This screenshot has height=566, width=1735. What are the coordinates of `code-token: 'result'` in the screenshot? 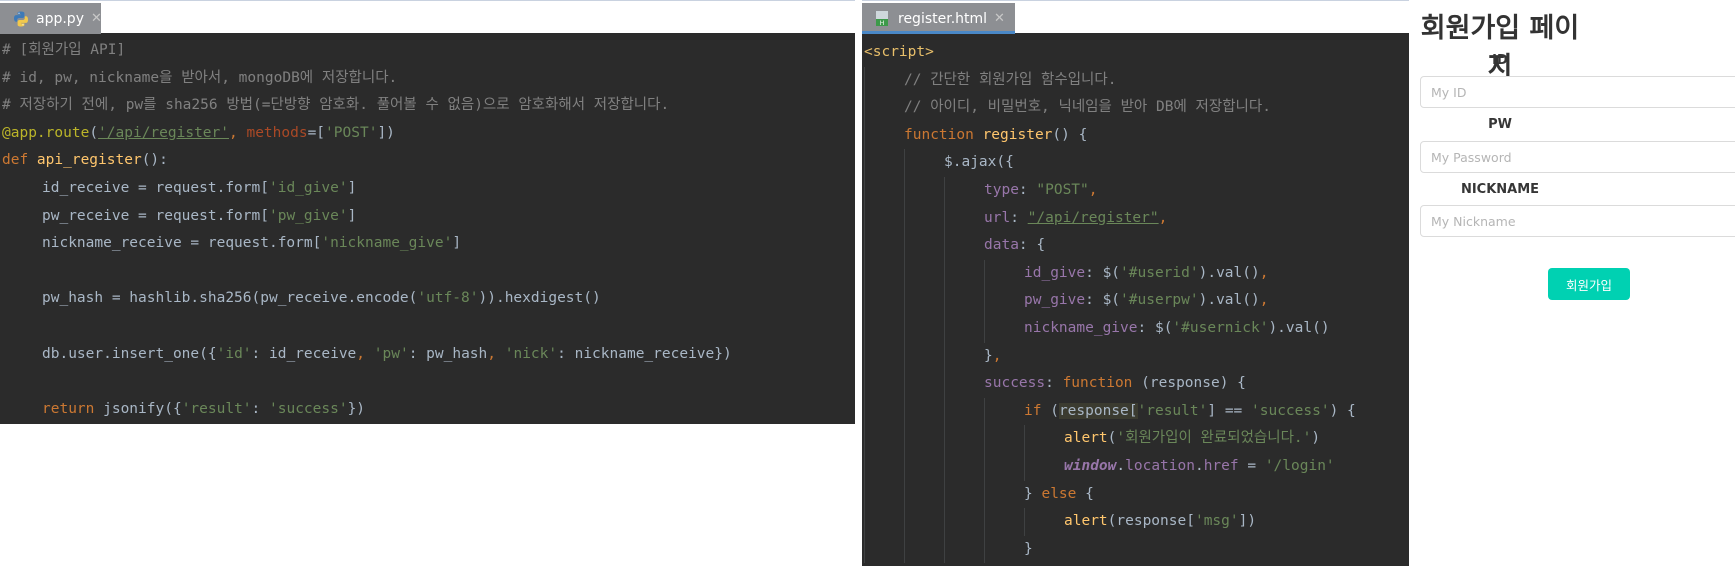 It's located at (1172, 410).